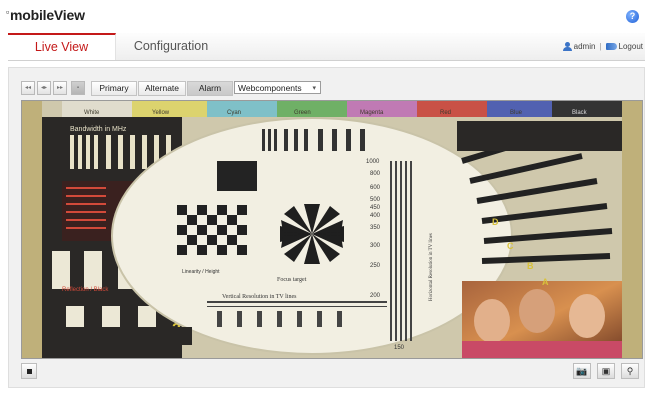 The image size is (647, 394). Describe the element at coordinates (567, 47) in the screenshot. I see `user-icon` at that location.